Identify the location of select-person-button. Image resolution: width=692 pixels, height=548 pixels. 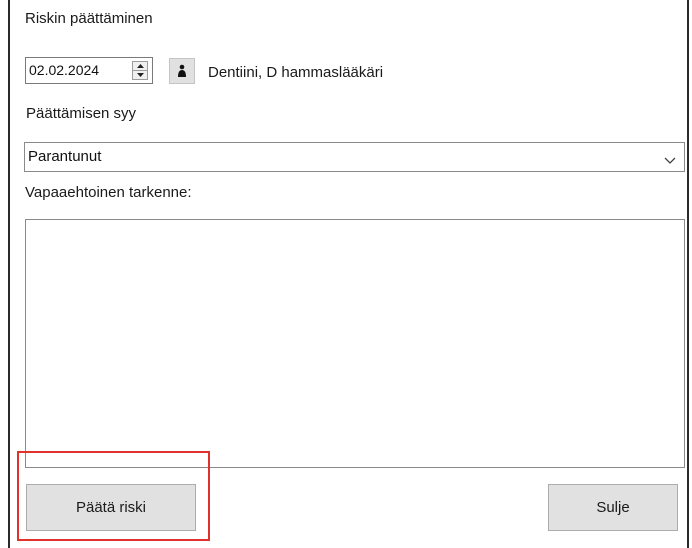
(182, 71).